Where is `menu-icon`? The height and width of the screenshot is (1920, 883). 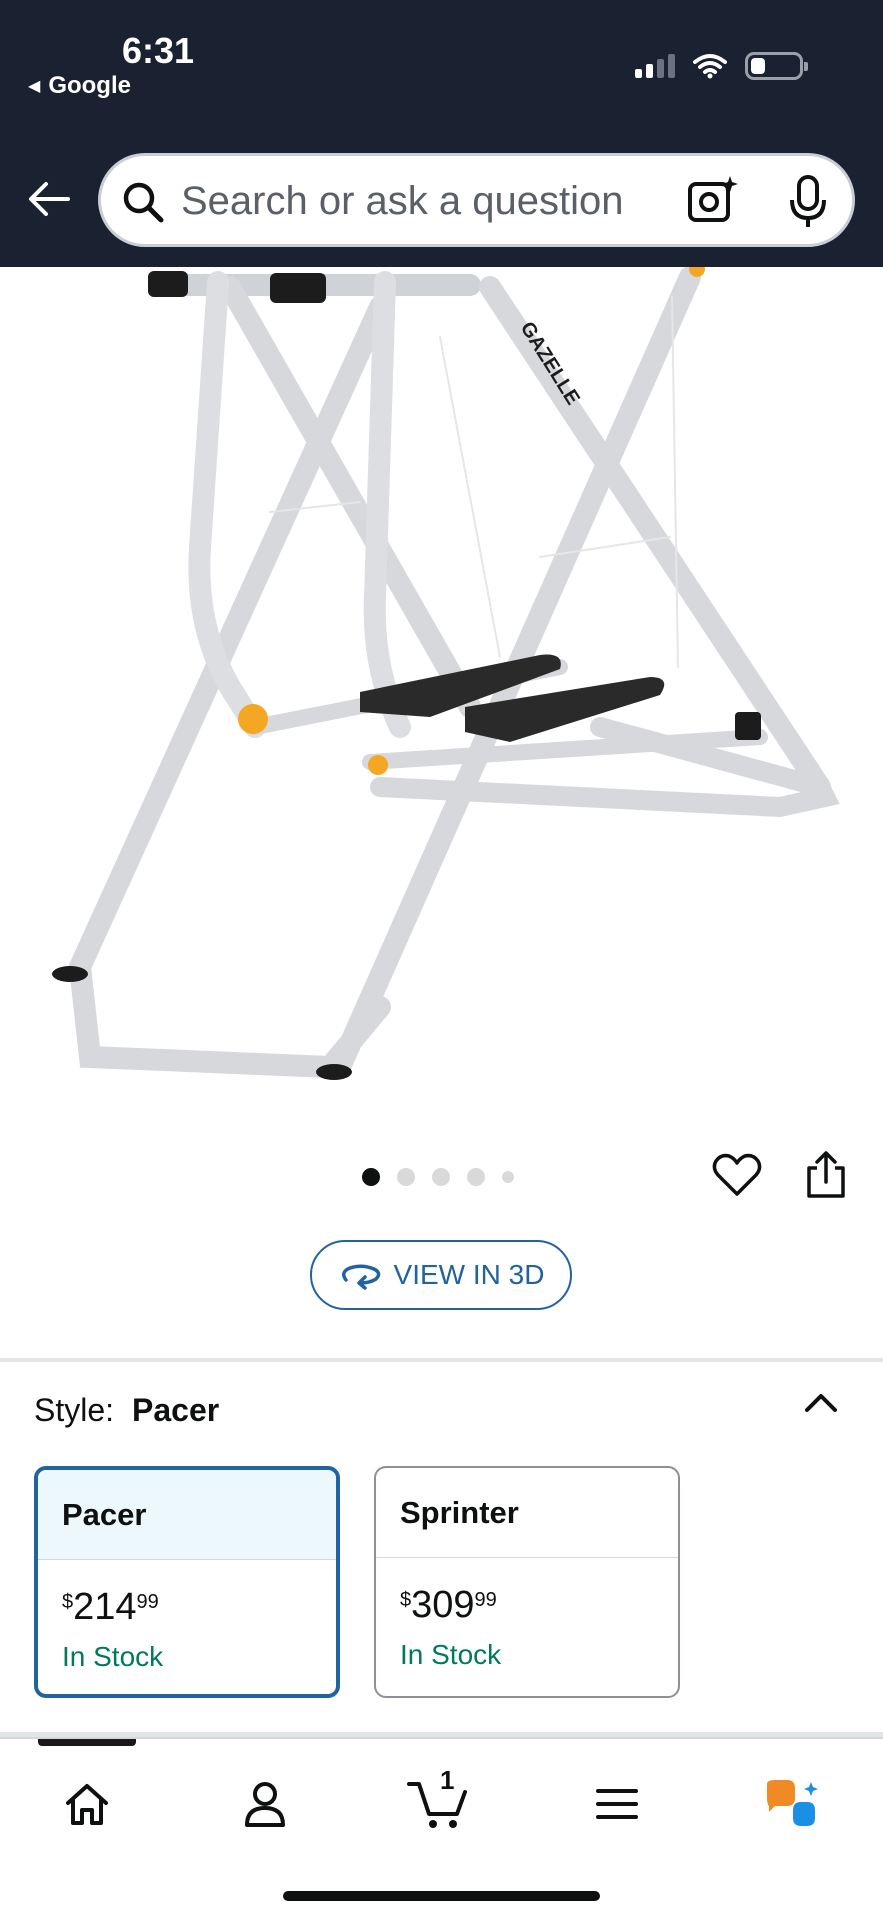
menu-icon is located at coordinates (617, 1804).